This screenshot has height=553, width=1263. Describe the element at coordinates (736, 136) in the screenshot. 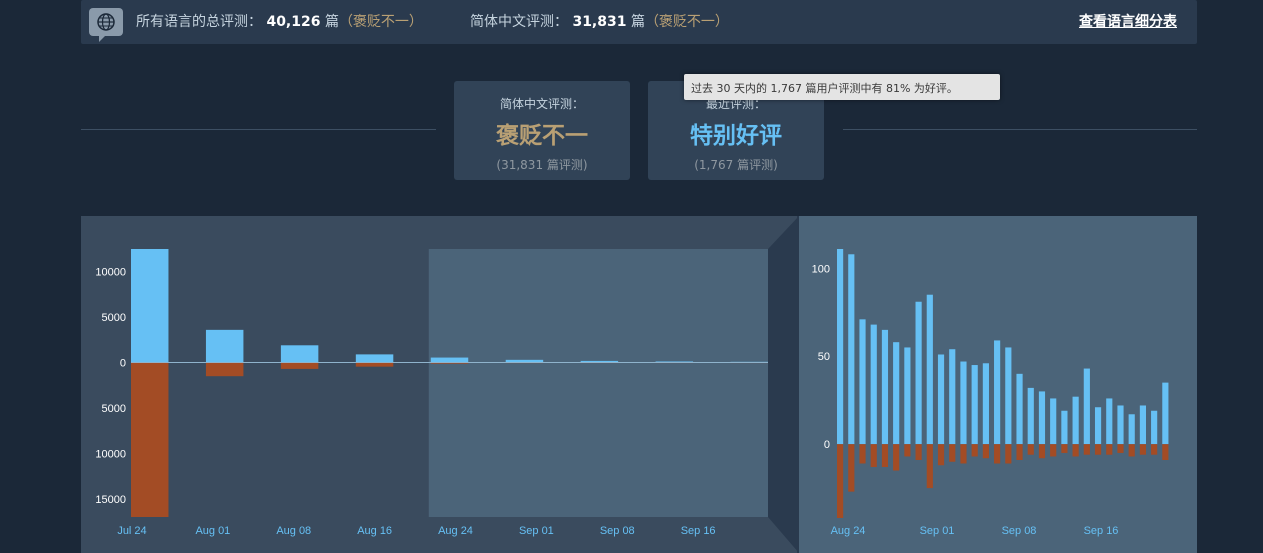

I see `recent-score-value: 特别好评` at that location.